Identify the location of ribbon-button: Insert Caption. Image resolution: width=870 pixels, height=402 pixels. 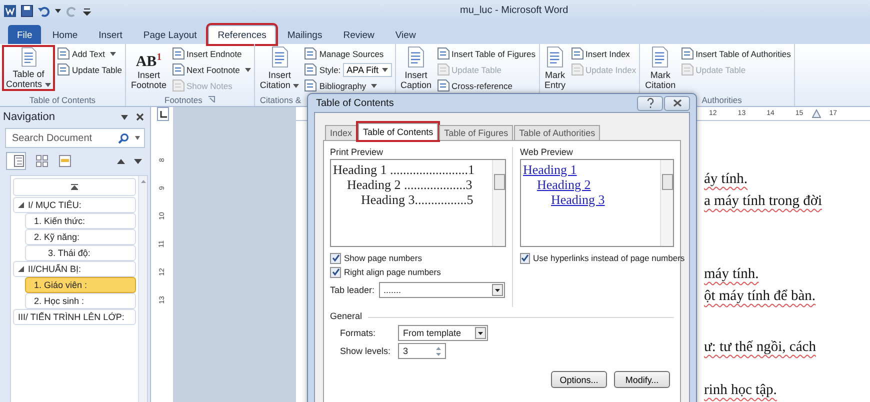
(416, 68).